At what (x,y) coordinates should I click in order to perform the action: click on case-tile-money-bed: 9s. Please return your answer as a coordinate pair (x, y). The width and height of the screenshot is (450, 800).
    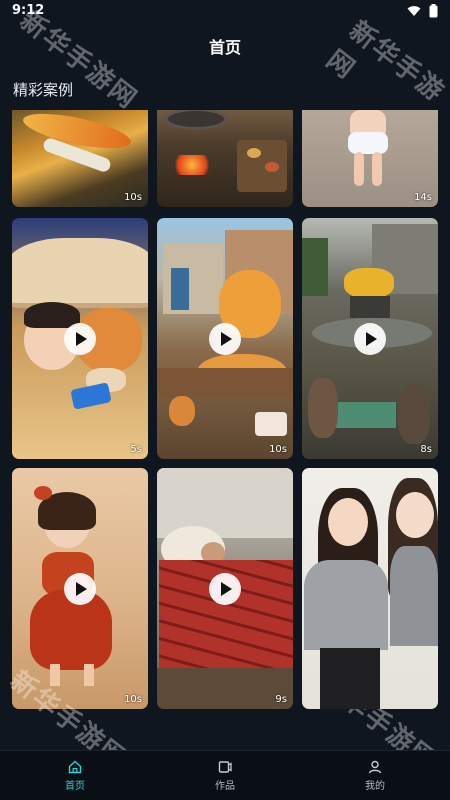
    Looking at the image, I should click on (225, 588).